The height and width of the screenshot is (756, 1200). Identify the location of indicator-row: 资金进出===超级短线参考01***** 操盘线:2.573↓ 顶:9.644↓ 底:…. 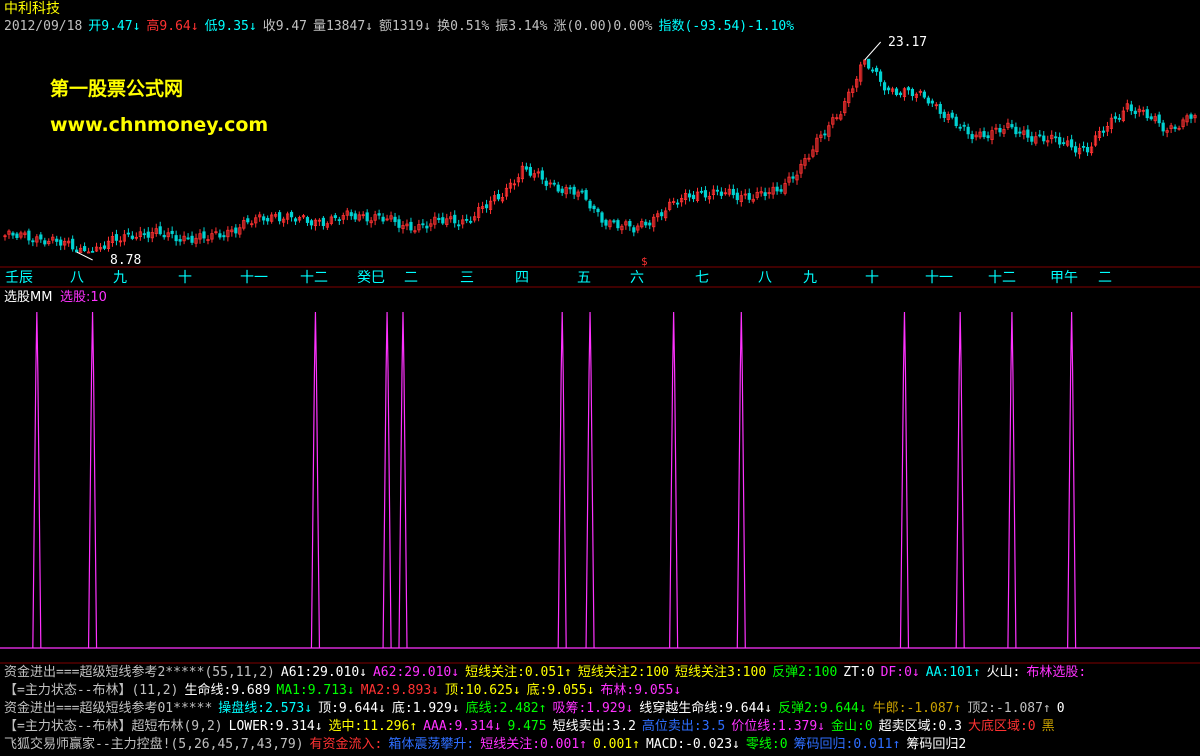
(537, 709).